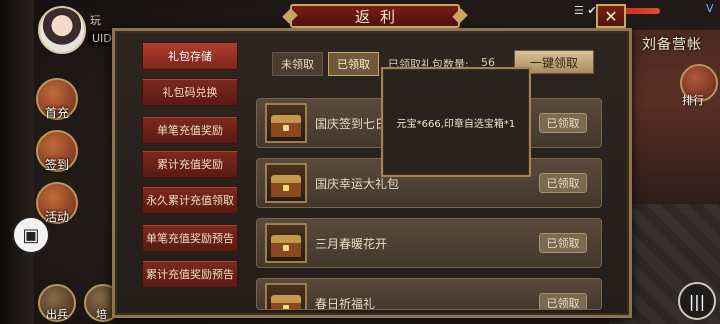 Image resolution: width=720 pixels, height=324 pixels. What do you see at coordinates (429, 243) in the screenshot?
I see `gift-row: 三月春暖花开 已领取` at bounding box center [429, 243].